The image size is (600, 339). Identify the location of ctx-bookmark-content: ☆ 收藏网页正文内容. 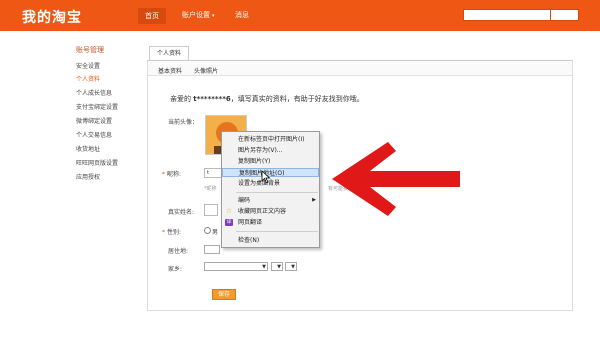
(270, 211).